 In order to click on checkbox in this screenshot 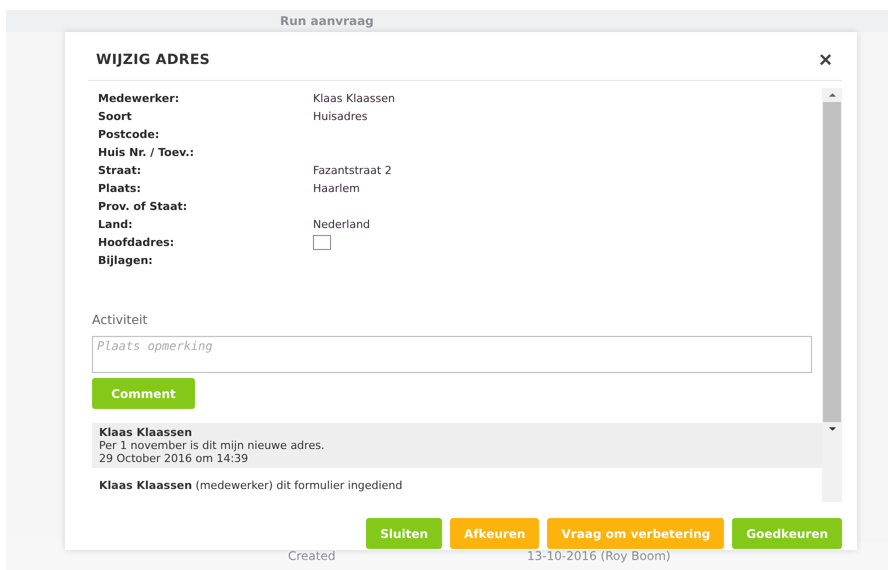, I will do `click(322, 242)`.